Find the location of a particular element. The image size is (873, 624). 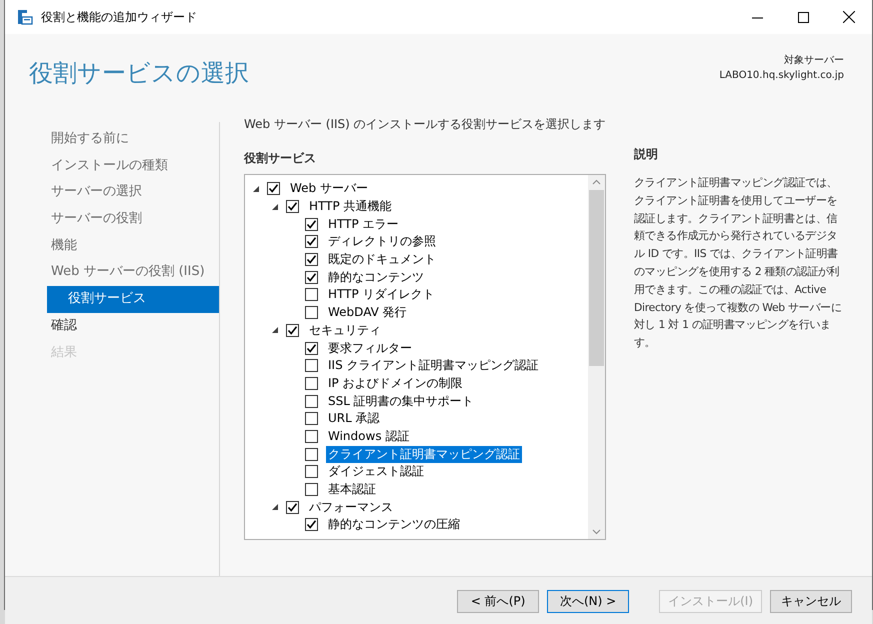

window-title: 役割と機能の追加ウィザード is located at coordinates (119, 17).